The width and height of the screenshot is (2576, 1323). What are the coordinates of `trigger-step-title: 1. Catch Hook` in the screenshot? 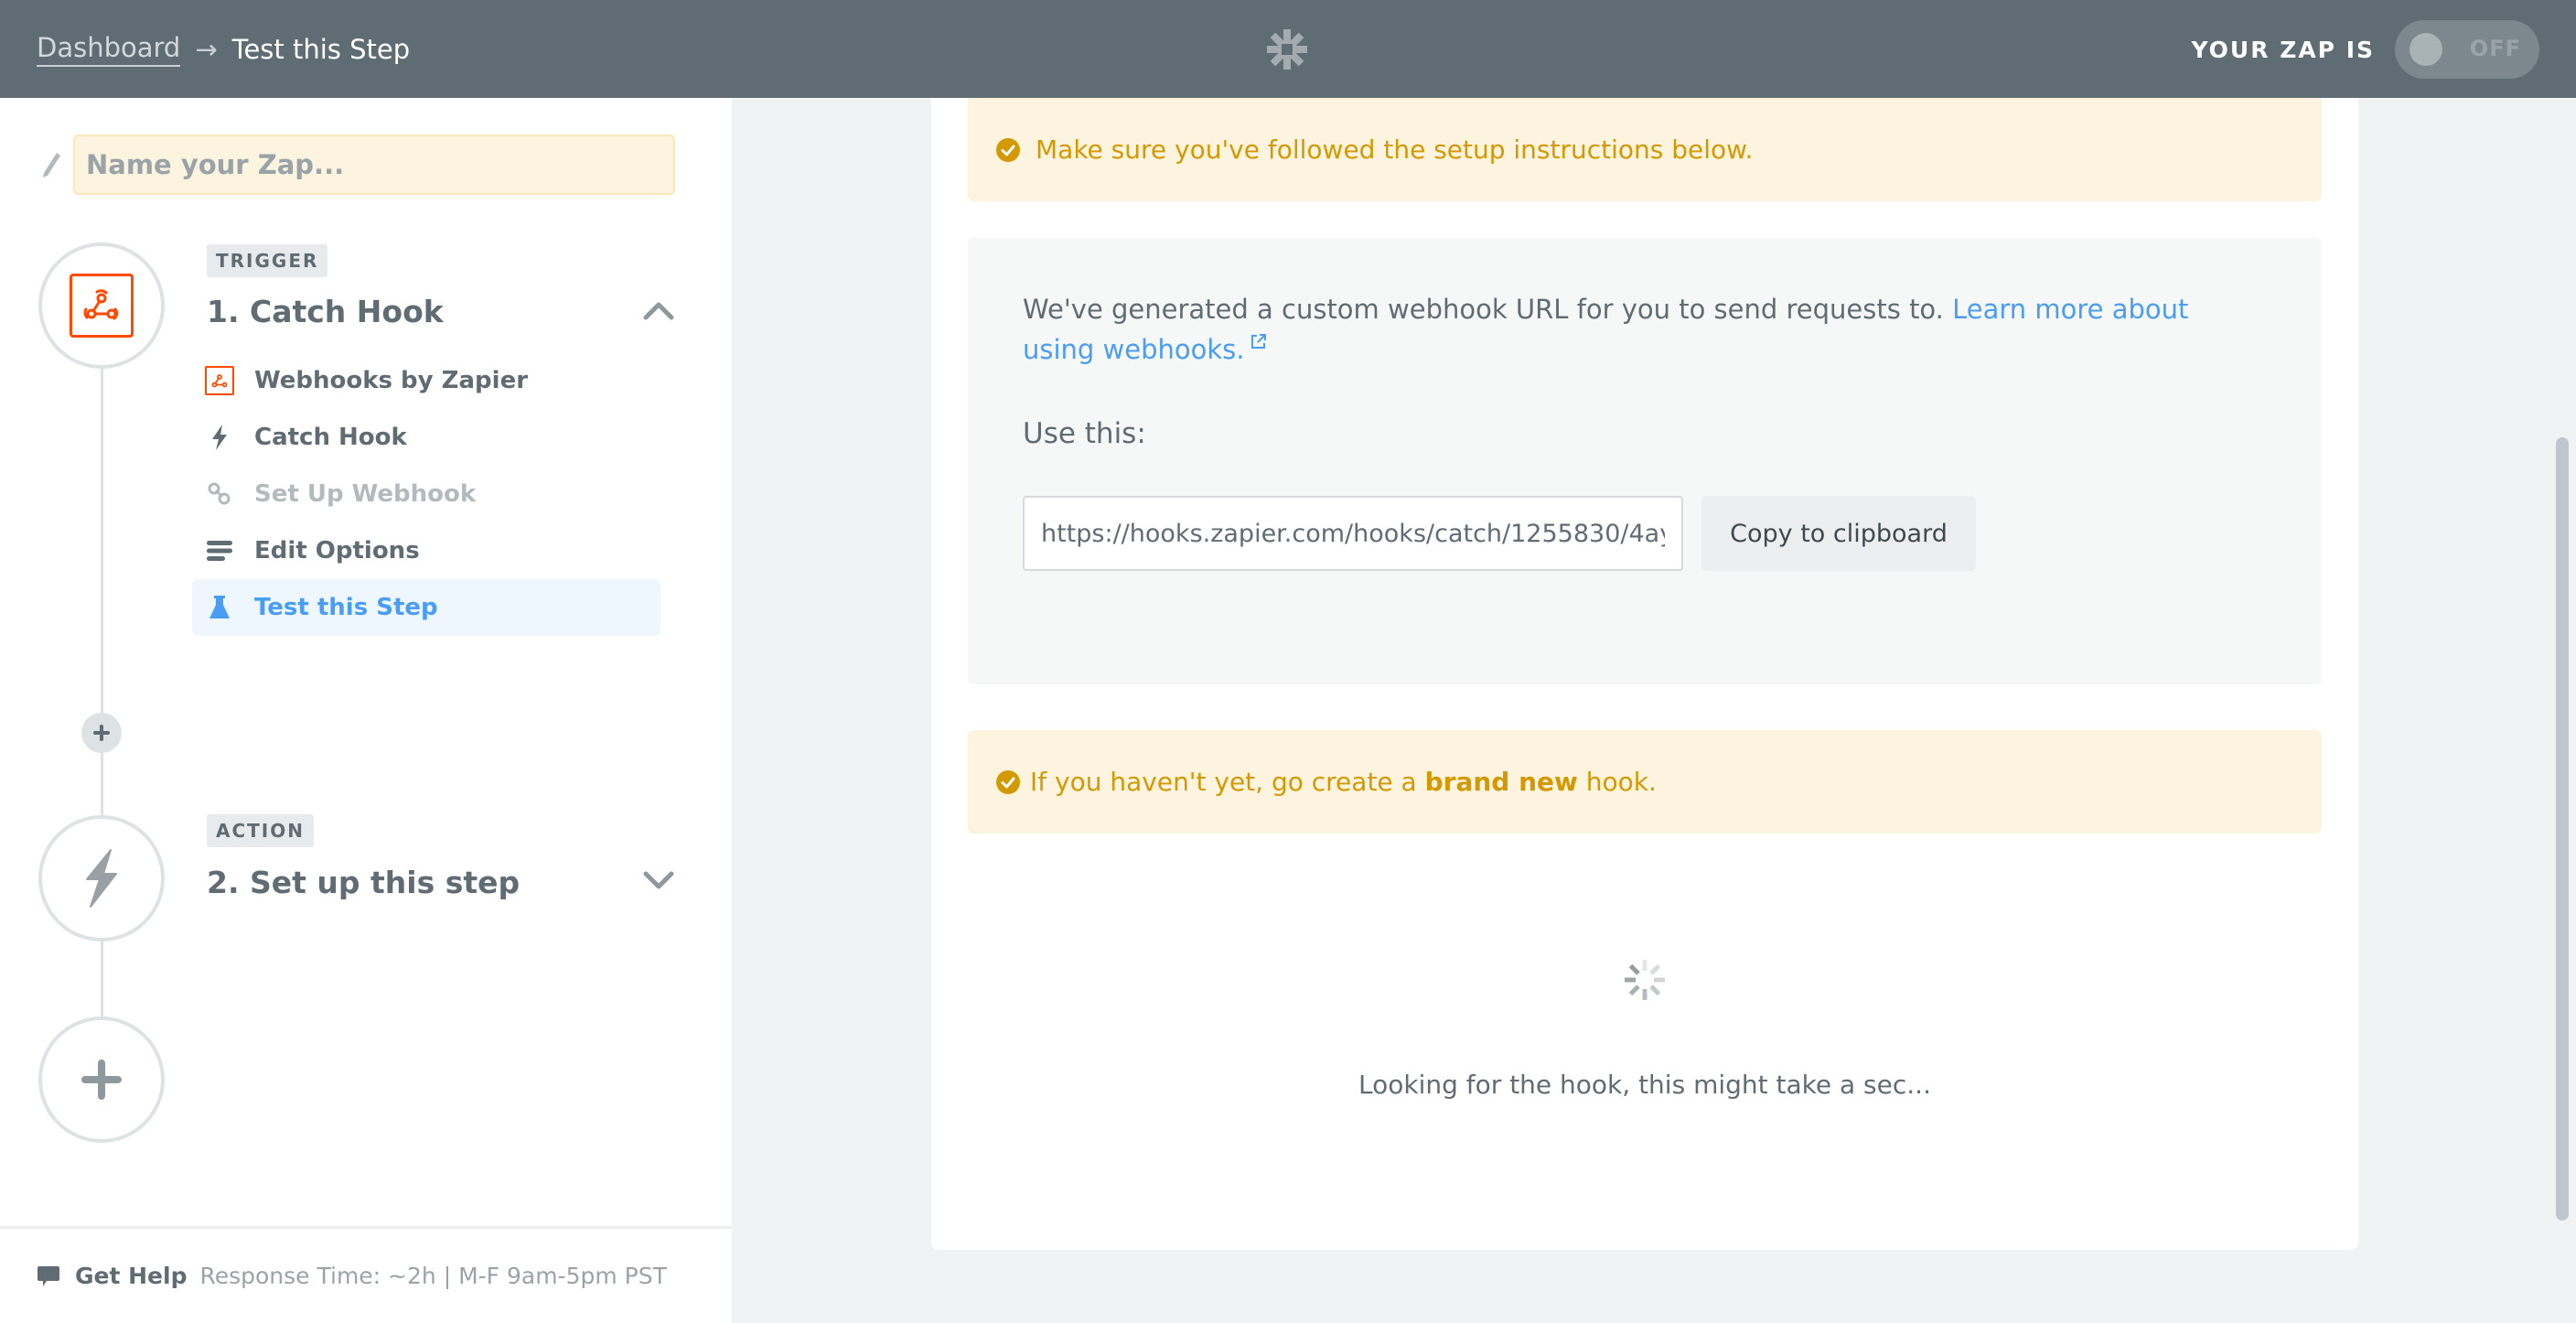 It's located at (325, 311).